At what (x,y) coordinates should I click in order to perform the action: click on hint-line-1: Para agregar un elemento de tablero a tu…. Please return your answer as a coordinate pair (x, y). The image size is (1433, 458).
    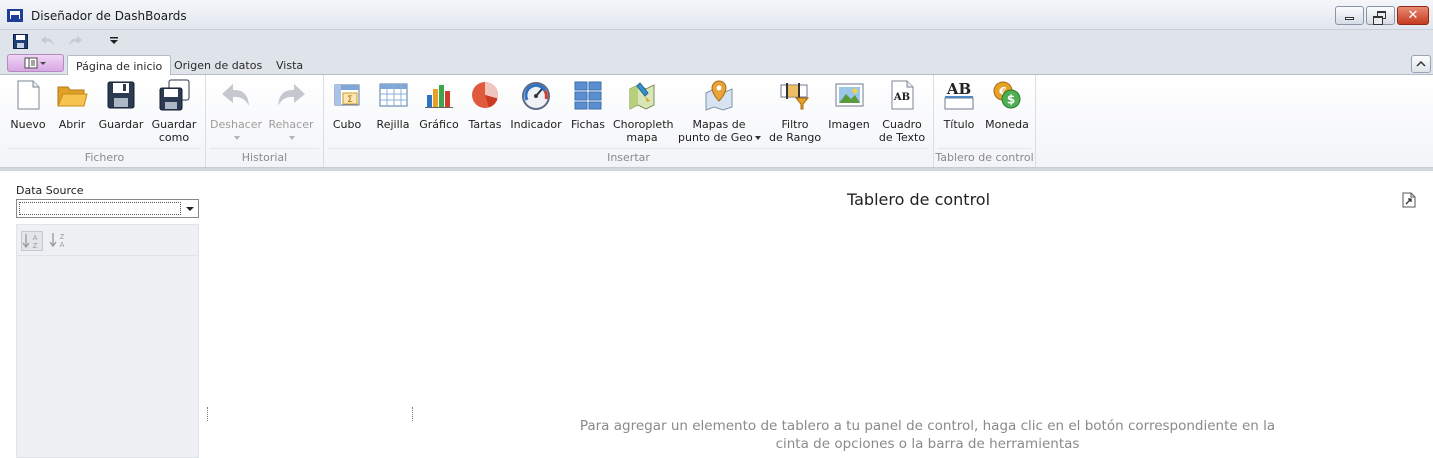
    Looking at the image, I should click on (927, 426).